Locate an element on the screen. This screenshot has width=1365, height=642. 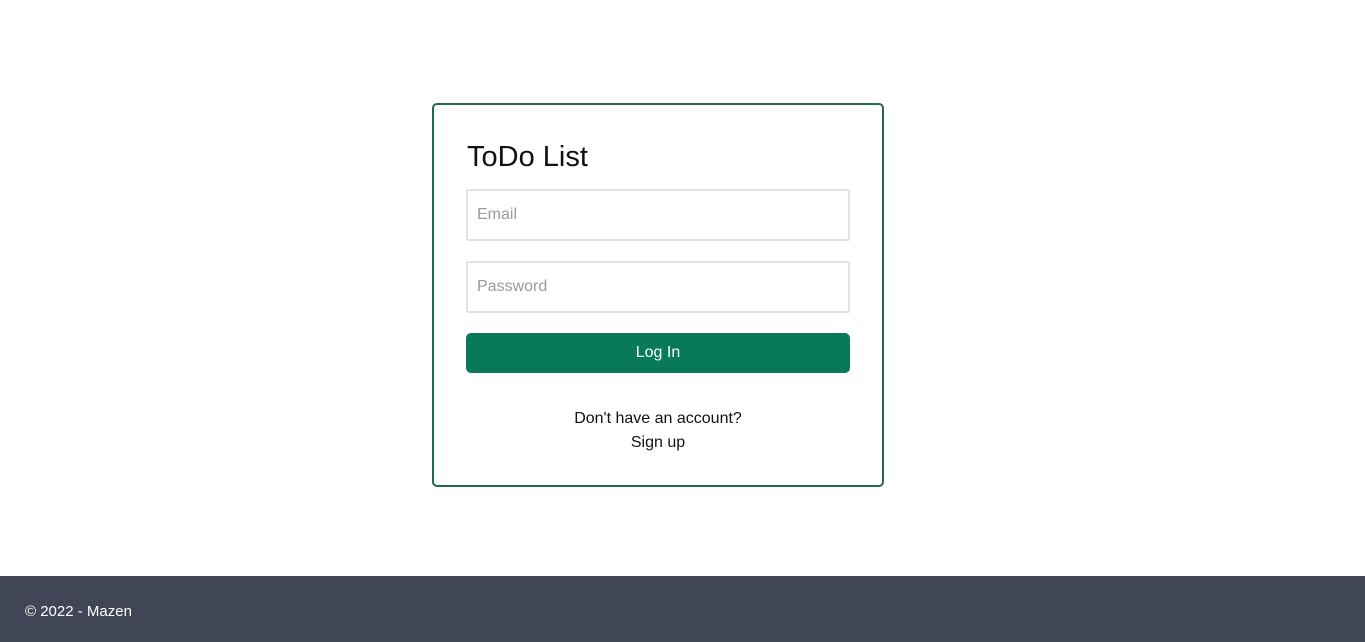
password-field is located at coordinates (658, 287).